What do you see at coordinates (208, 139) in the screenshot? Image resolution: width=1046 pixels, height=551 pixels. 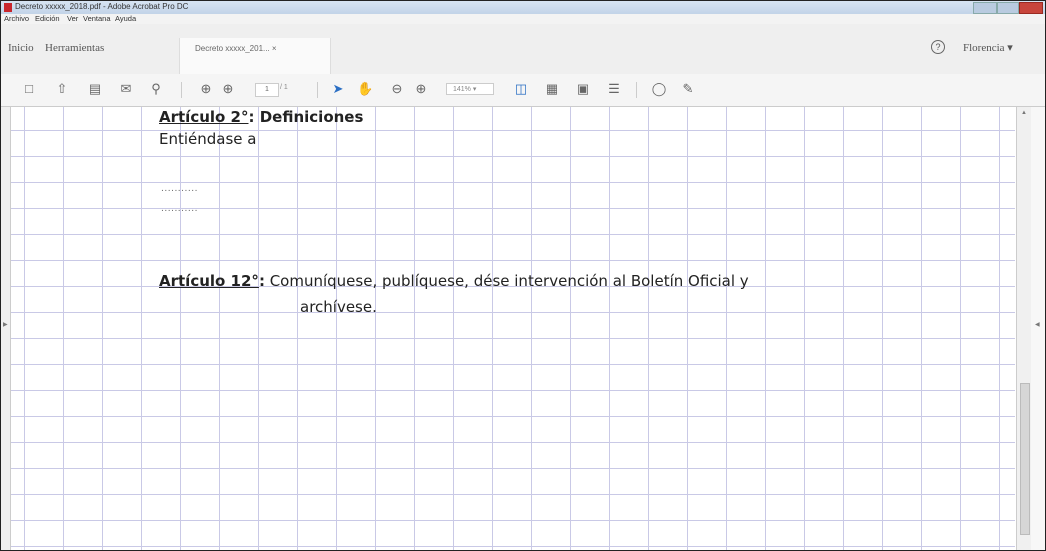 I see `entiendase-text: Entiéndase a` at bounding box center [208, 139].